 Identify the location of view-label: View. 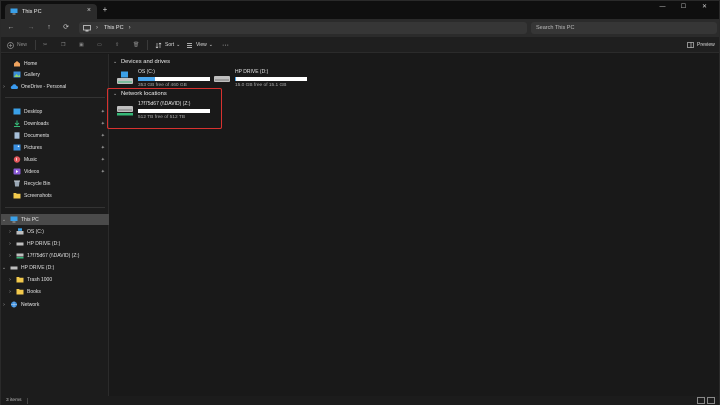
(201, 45).